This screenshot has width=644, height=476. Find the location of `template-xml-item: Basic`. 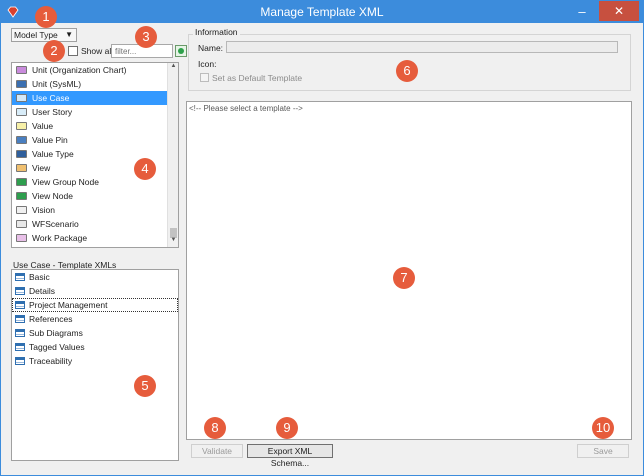

template-xml-item: Basic is located at coordinates (95, 277).